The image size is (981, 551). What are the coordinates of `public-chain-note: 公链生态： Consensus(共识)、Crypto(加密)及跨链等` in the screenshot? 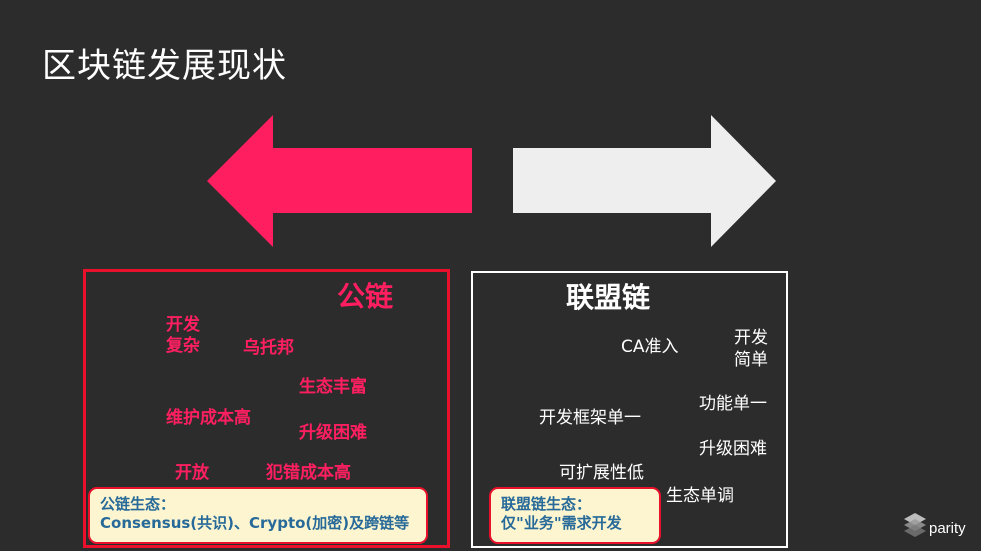 It's located at (258, 515).